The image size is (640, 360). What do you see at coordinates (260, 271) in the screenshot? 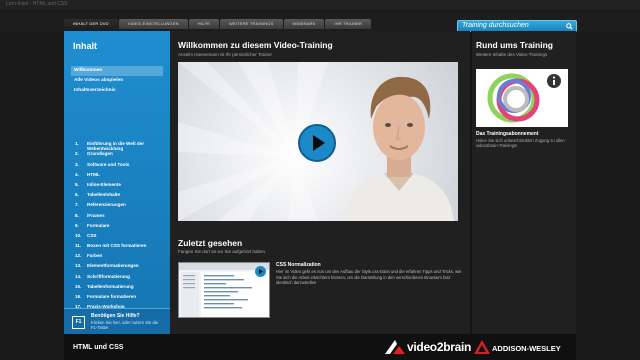
I see `thumbnail-play-icon` at bounding box center [260, 271].